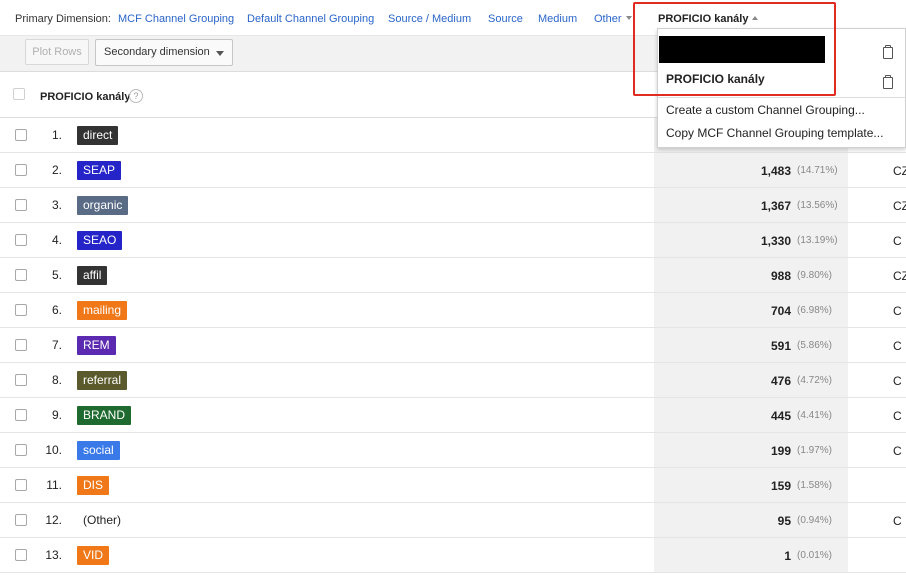 The width and height of the screenshot is (906, 576). What do you see at coordinates (453, 170) in the screenshot?
I see `table-row: 2. SEAP 1,483 (14.71%) CZ` at bounding box center [453, 170].